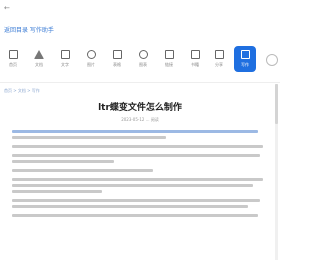 The image size is (320, 260). What do you see at coordinates (22, 91) in the screenshot?
I see `breadcrumb: 首页 > 文档 > 写作` at bounding box center [22, 91].